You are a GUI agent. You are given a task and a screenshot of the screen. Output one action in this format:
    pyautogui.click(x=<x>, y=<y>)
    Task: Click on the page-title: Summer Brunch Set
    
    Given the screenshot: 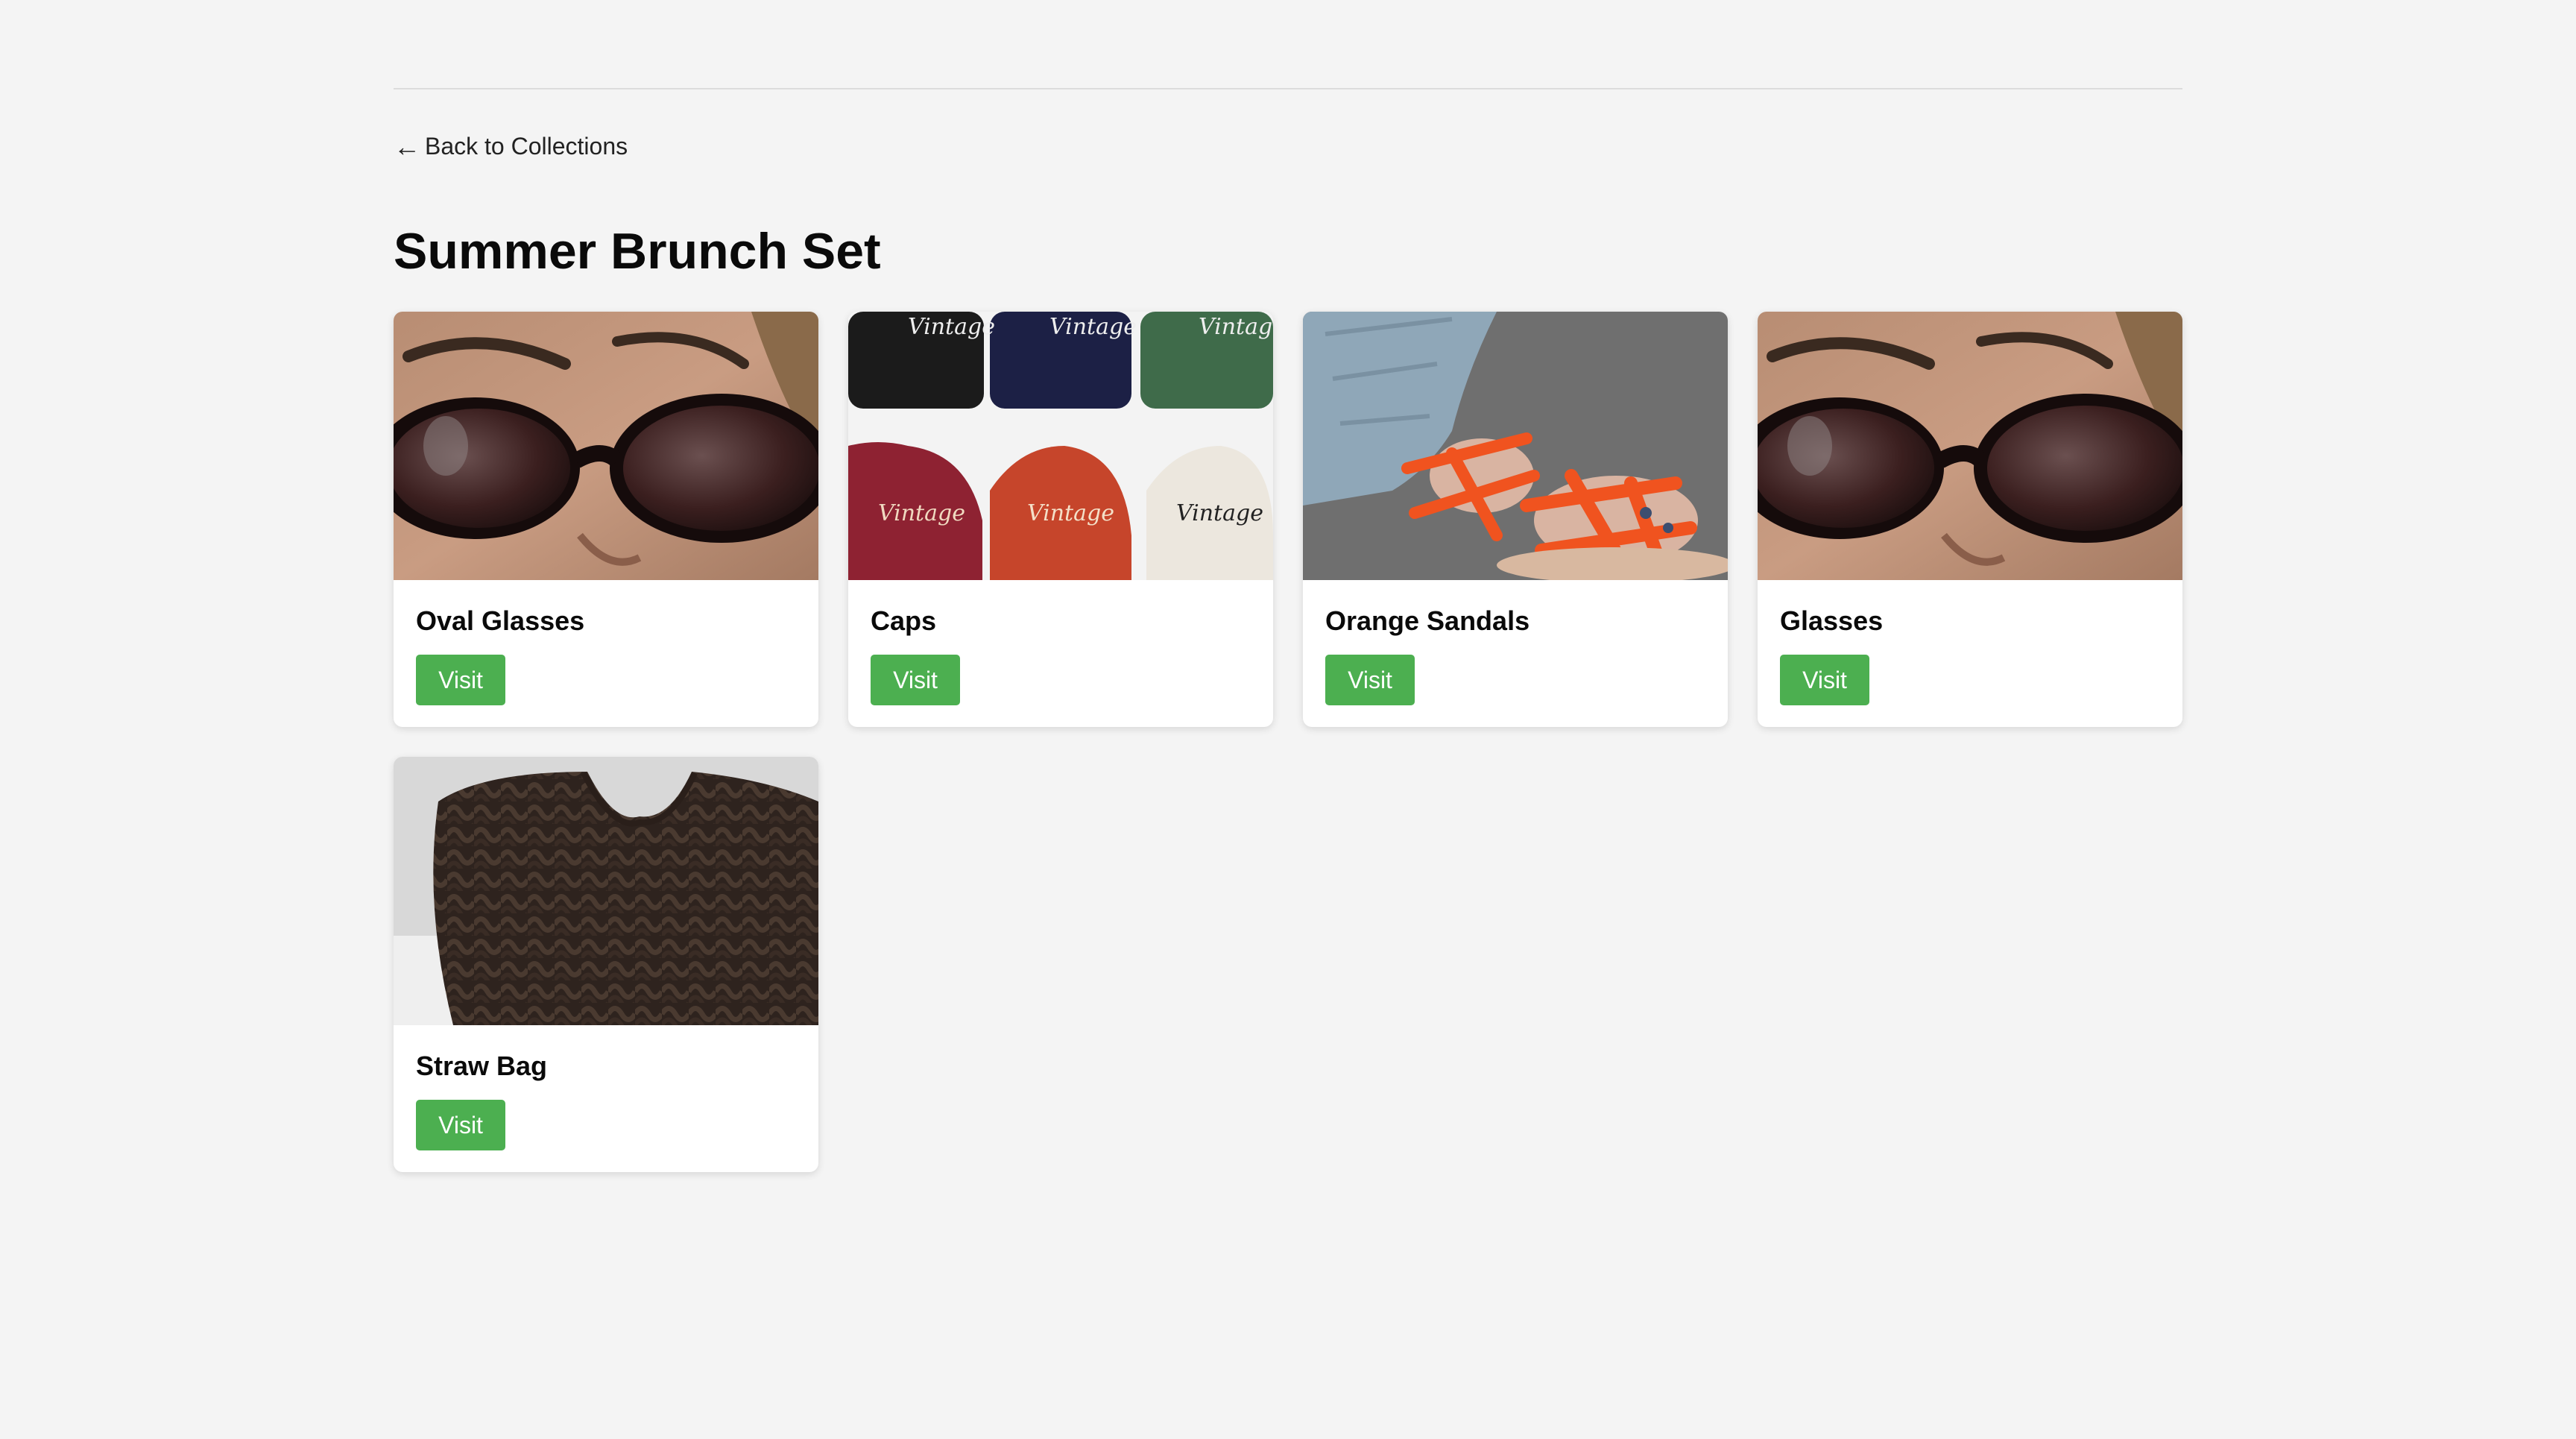 What is the action you would take?
    pyautogui.click(x=637, y=251)
    